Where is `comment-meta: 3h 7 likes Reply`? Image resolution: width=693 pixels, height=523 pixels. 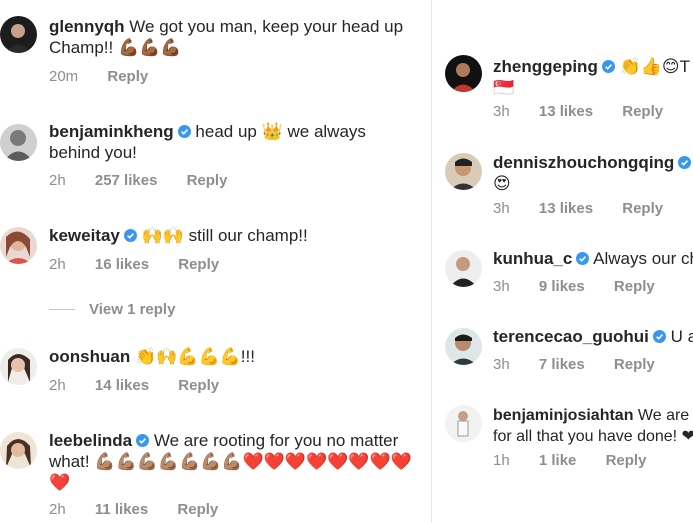 comment-meta: 3h 7 likes Reply is located at coordinates (586, 364).